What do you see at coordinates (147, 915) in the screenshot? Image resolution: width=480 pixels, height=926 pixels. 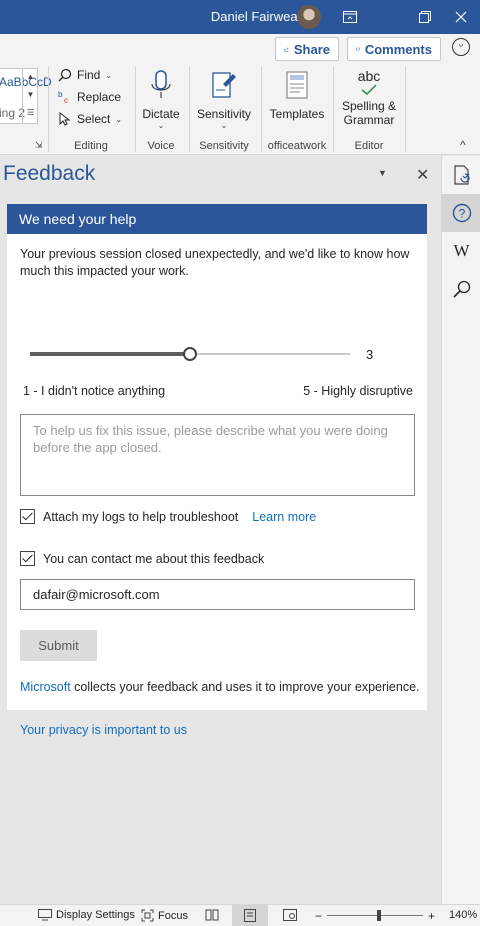 I see `focus-icon` at bounding box center [147, 915].